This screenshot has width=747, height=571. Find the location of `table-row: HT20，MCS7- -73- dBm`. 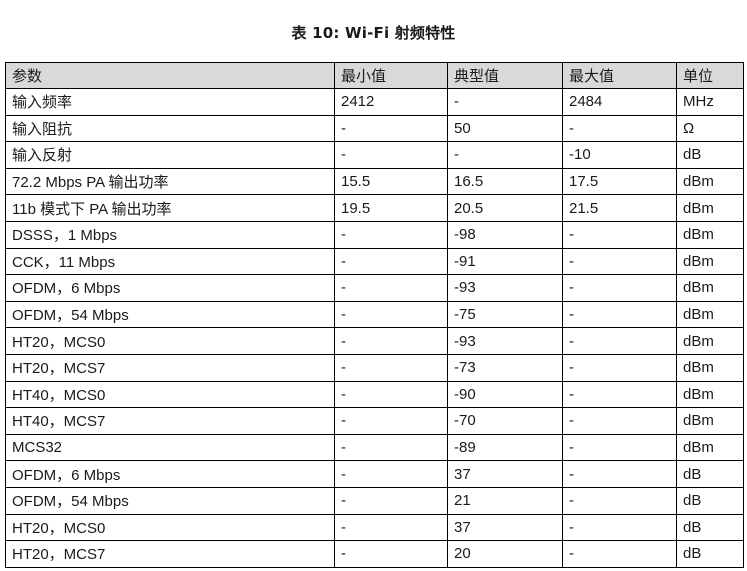

table-row: HT20，MCS7- -73- dBm is located at coordinates (374, 367).